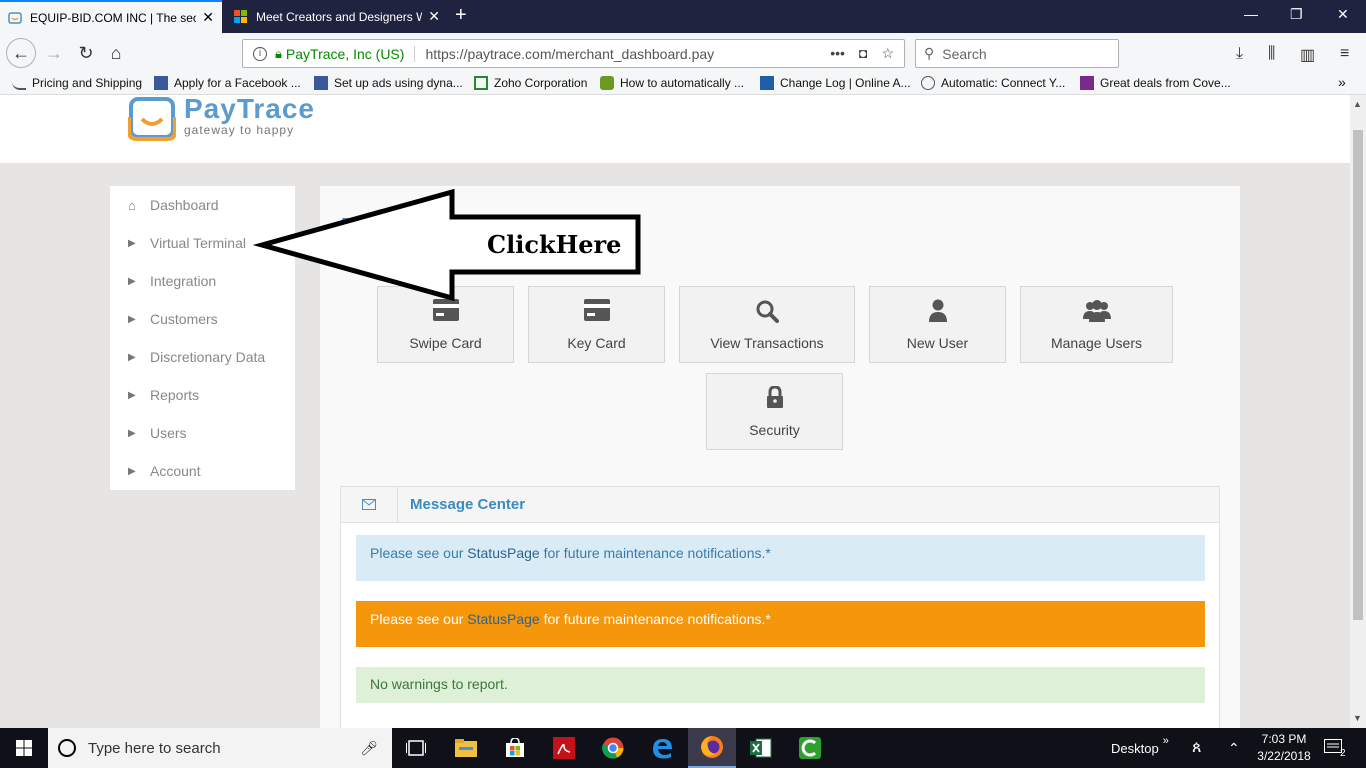 The height and width of the screenshot is (768, 1366). What do you see at coordinates (1234, 748) in the screenshot?
I see `show-hidden-icons-icon: ⌃` at bounding box center [1234, 748].